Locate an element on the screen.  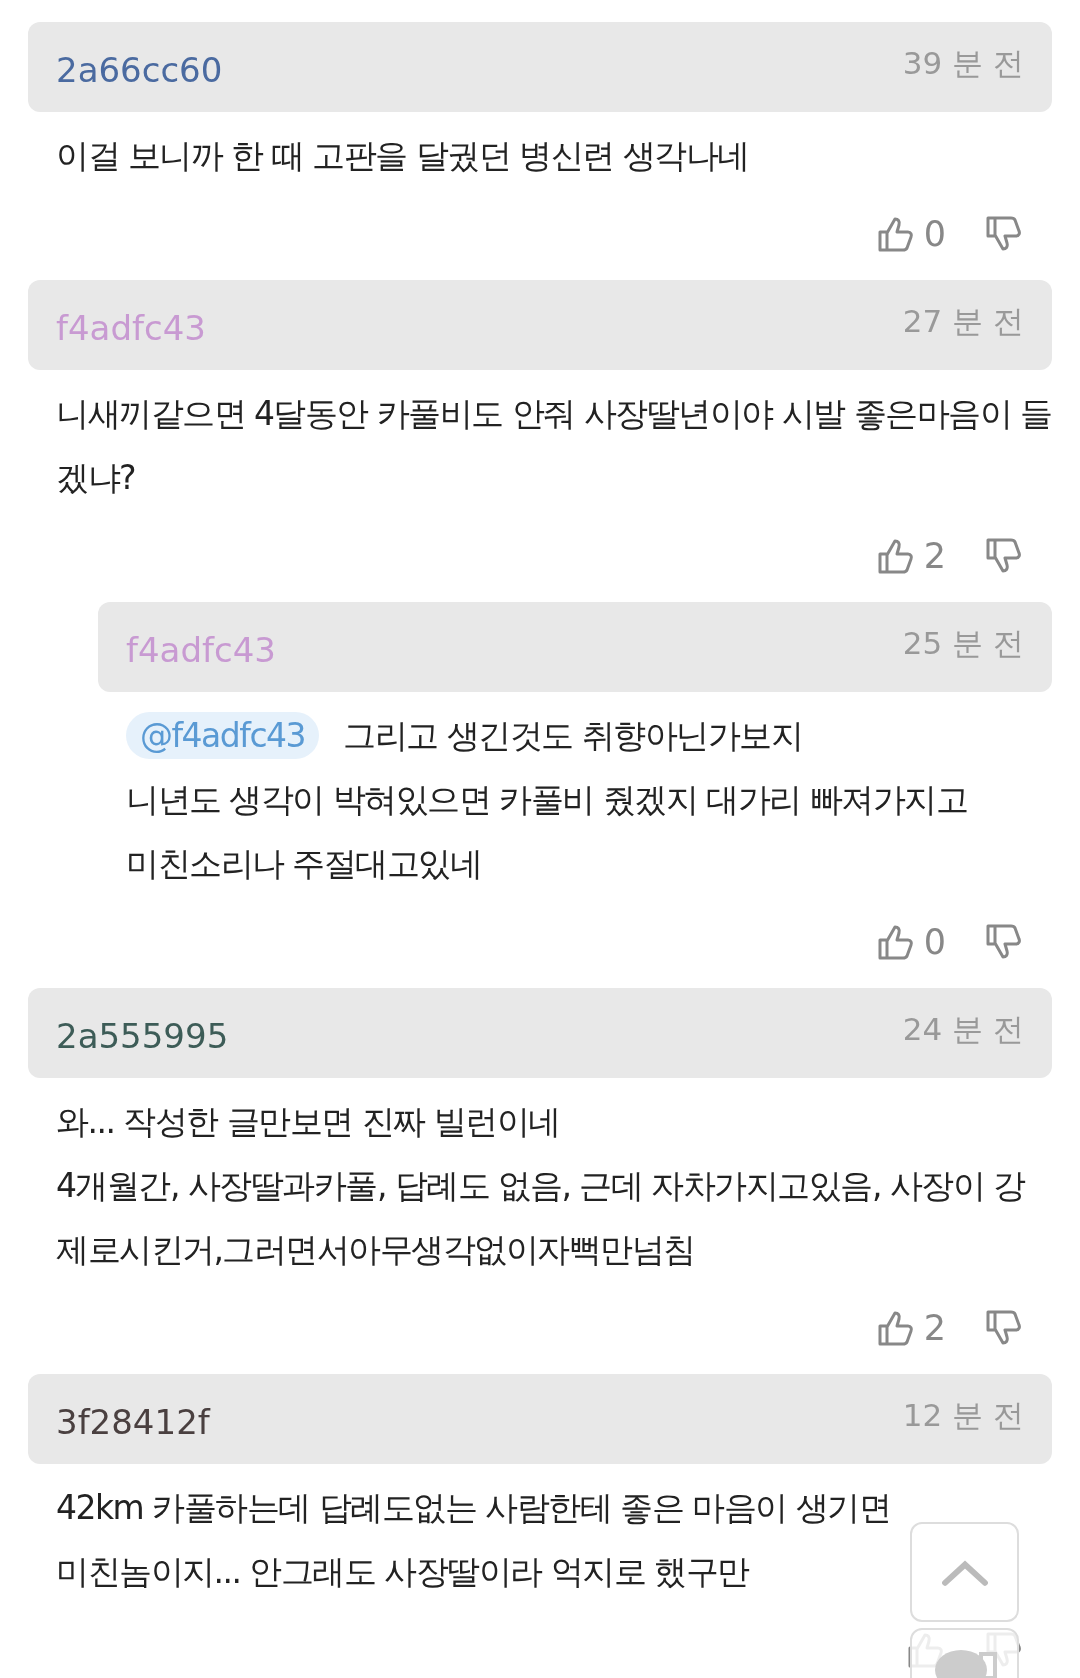
comment-text: 이걸 보니까 한 때 고판을 달궜던 병신련 생각나네 is located at coordinates (402, 155).